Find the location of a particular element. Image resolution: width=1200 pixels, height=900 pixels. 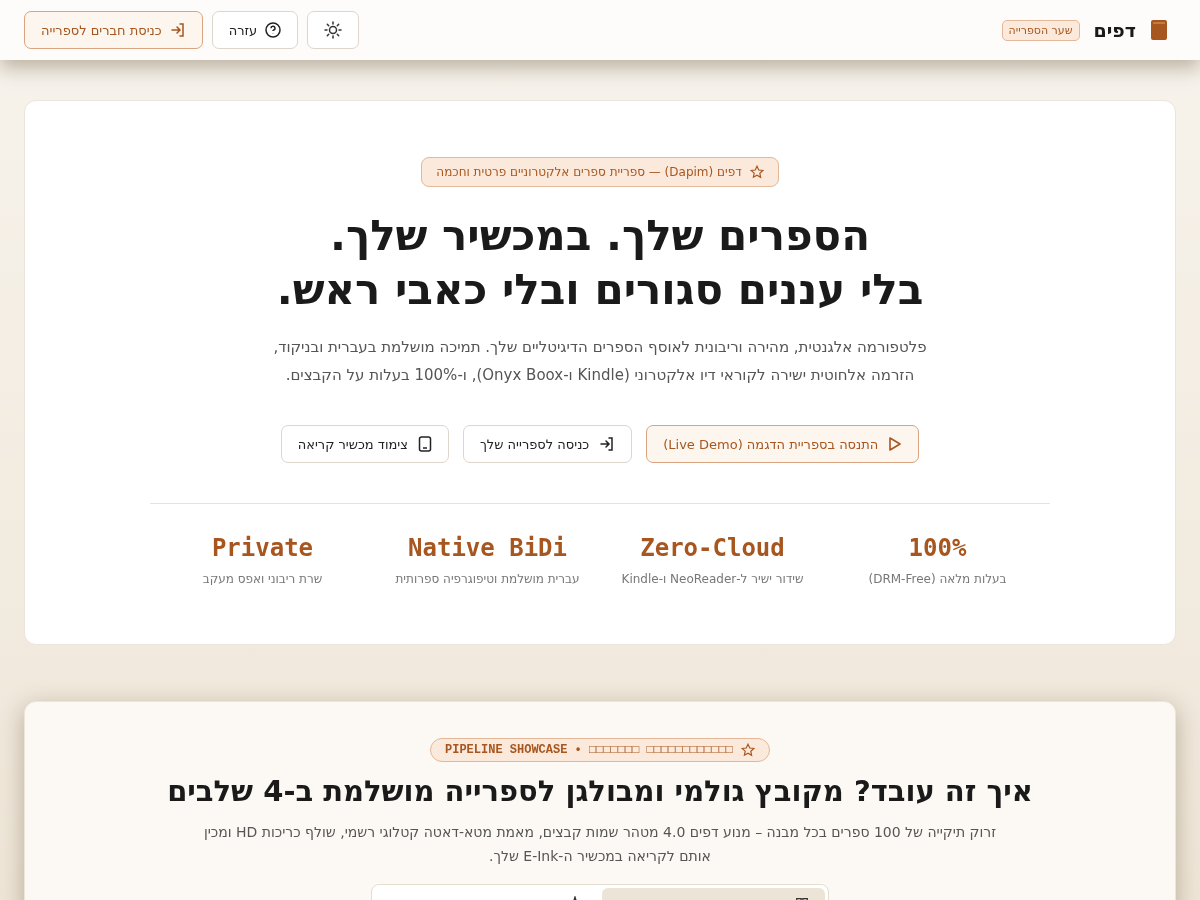

help-icon is located at coordinates (273, 30).